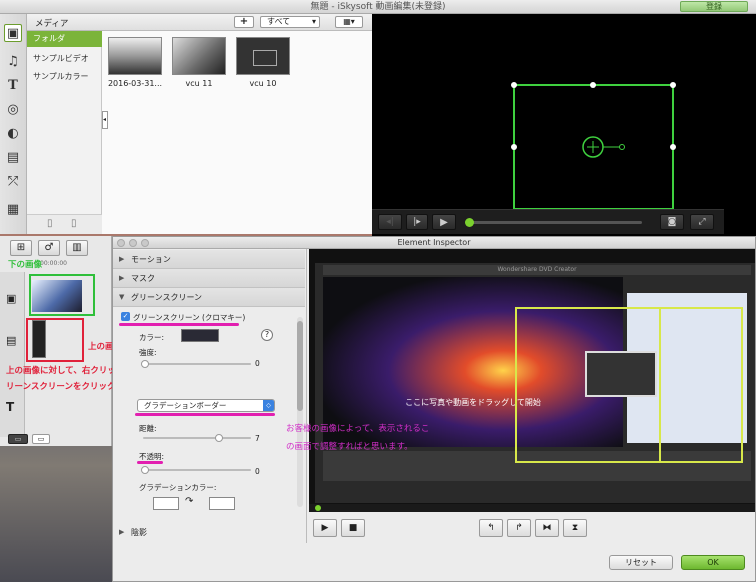  What do you see at coordinates (13, 181) in the screenshot?
I see `transition-icon: ⤱` at bounding box center [13, 181].